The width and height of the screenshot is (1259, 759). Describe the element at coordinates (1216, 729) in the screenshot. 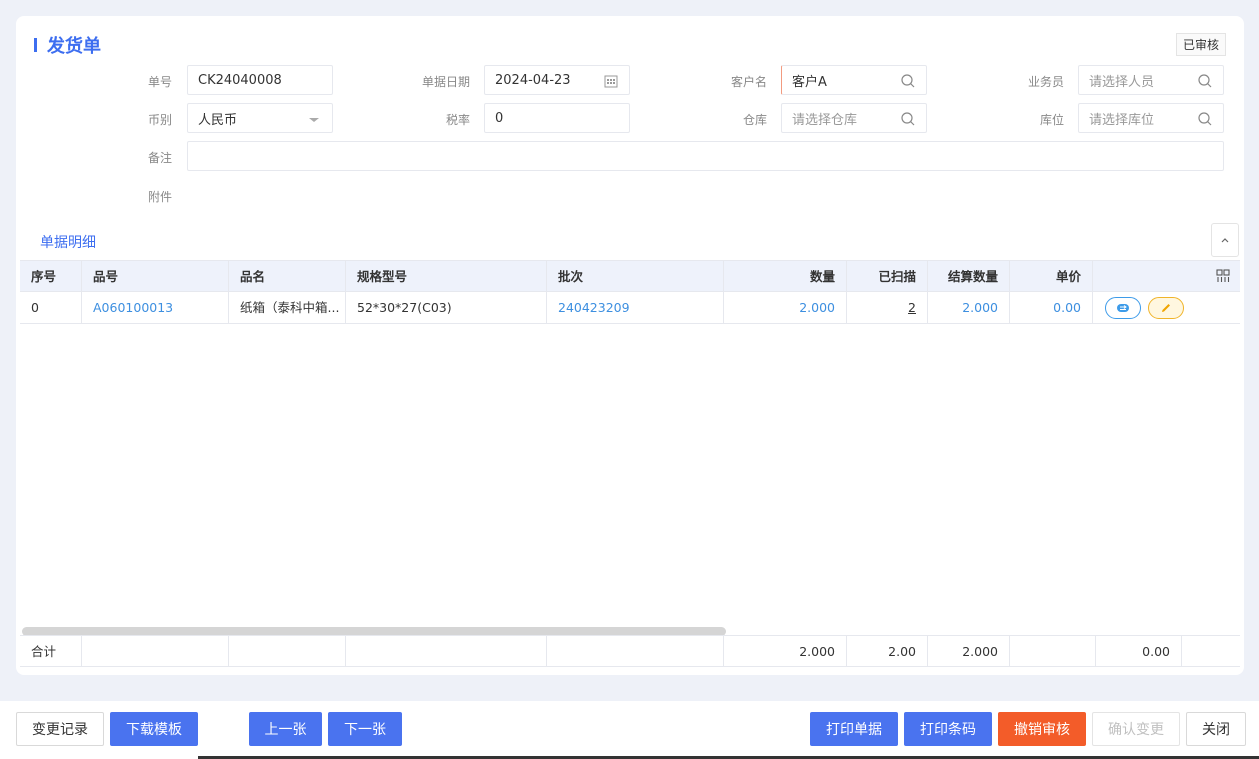

I see `close-button: 关闭` at that location.